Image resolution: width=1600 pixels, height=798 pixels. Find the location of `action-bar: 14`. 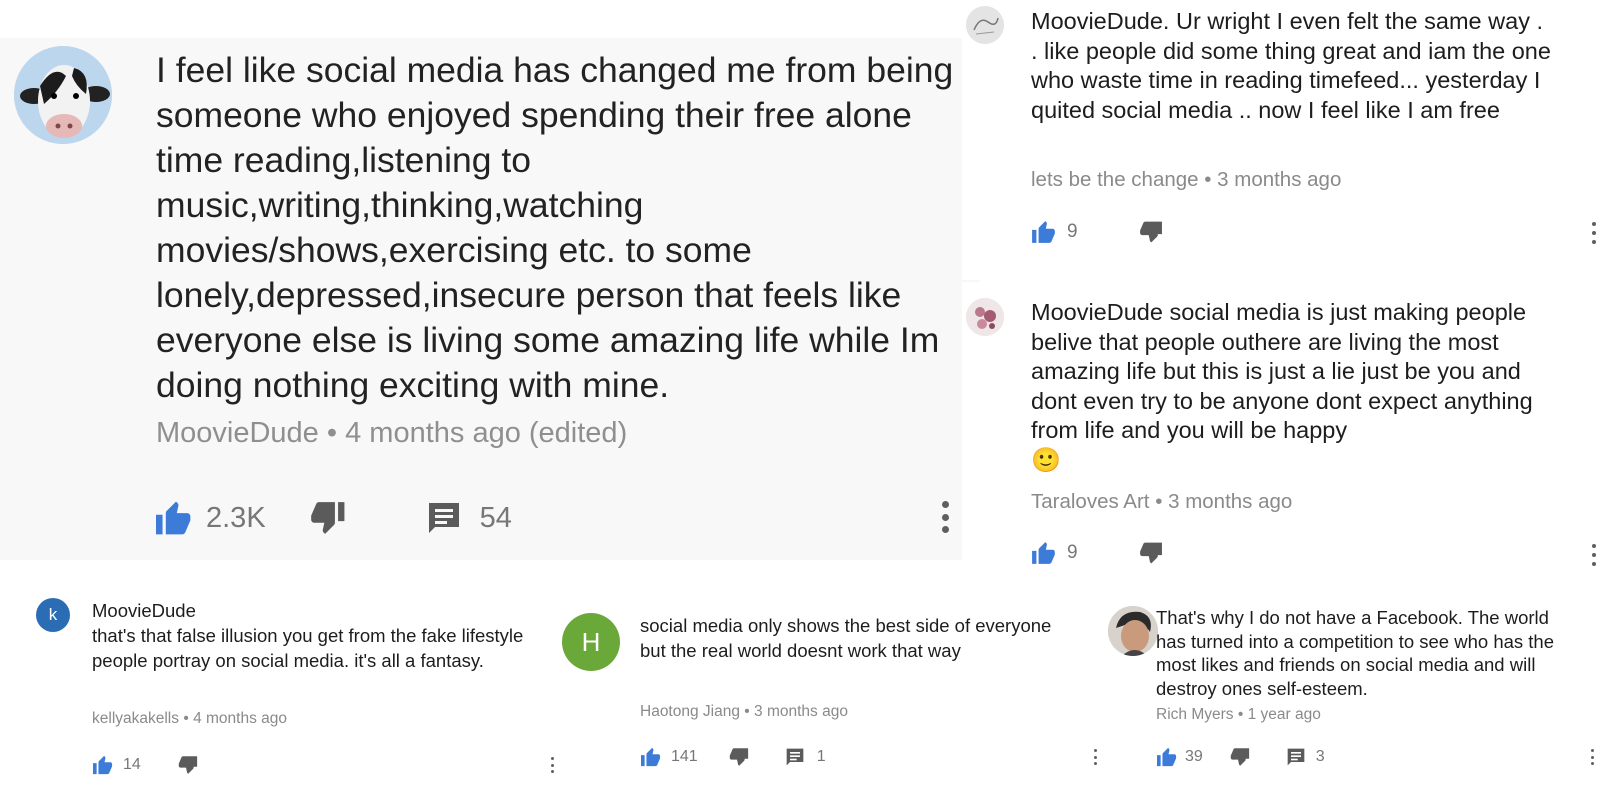

action-bar: 14 is located at coordinates (145, 765).